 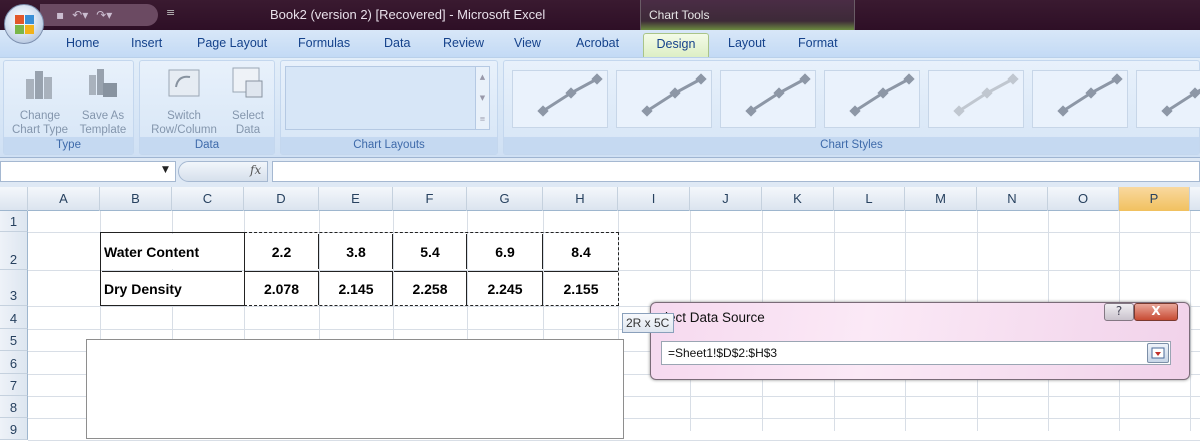 I want to click on tab-formulas: Formulas, so click(x=324, y=43).